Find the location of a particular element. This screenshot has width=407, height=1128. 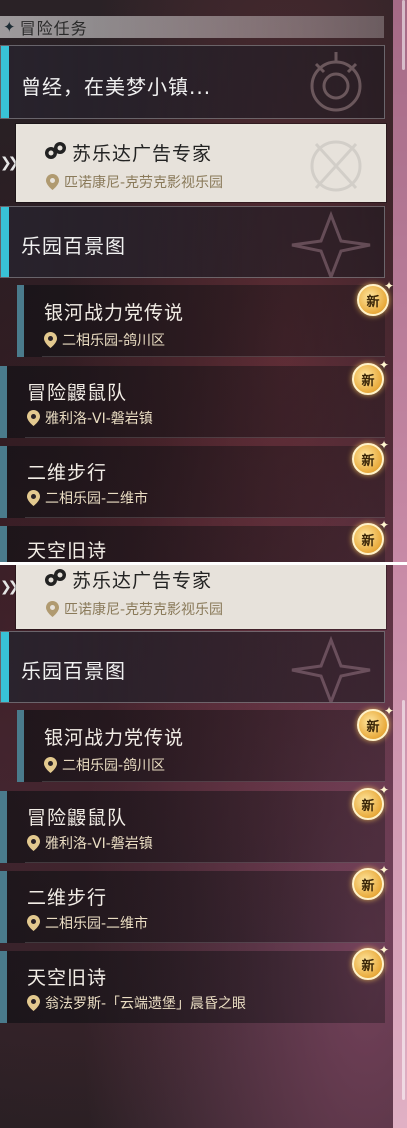

diamond-icon: ✦ is located at coordinates (9, 27).